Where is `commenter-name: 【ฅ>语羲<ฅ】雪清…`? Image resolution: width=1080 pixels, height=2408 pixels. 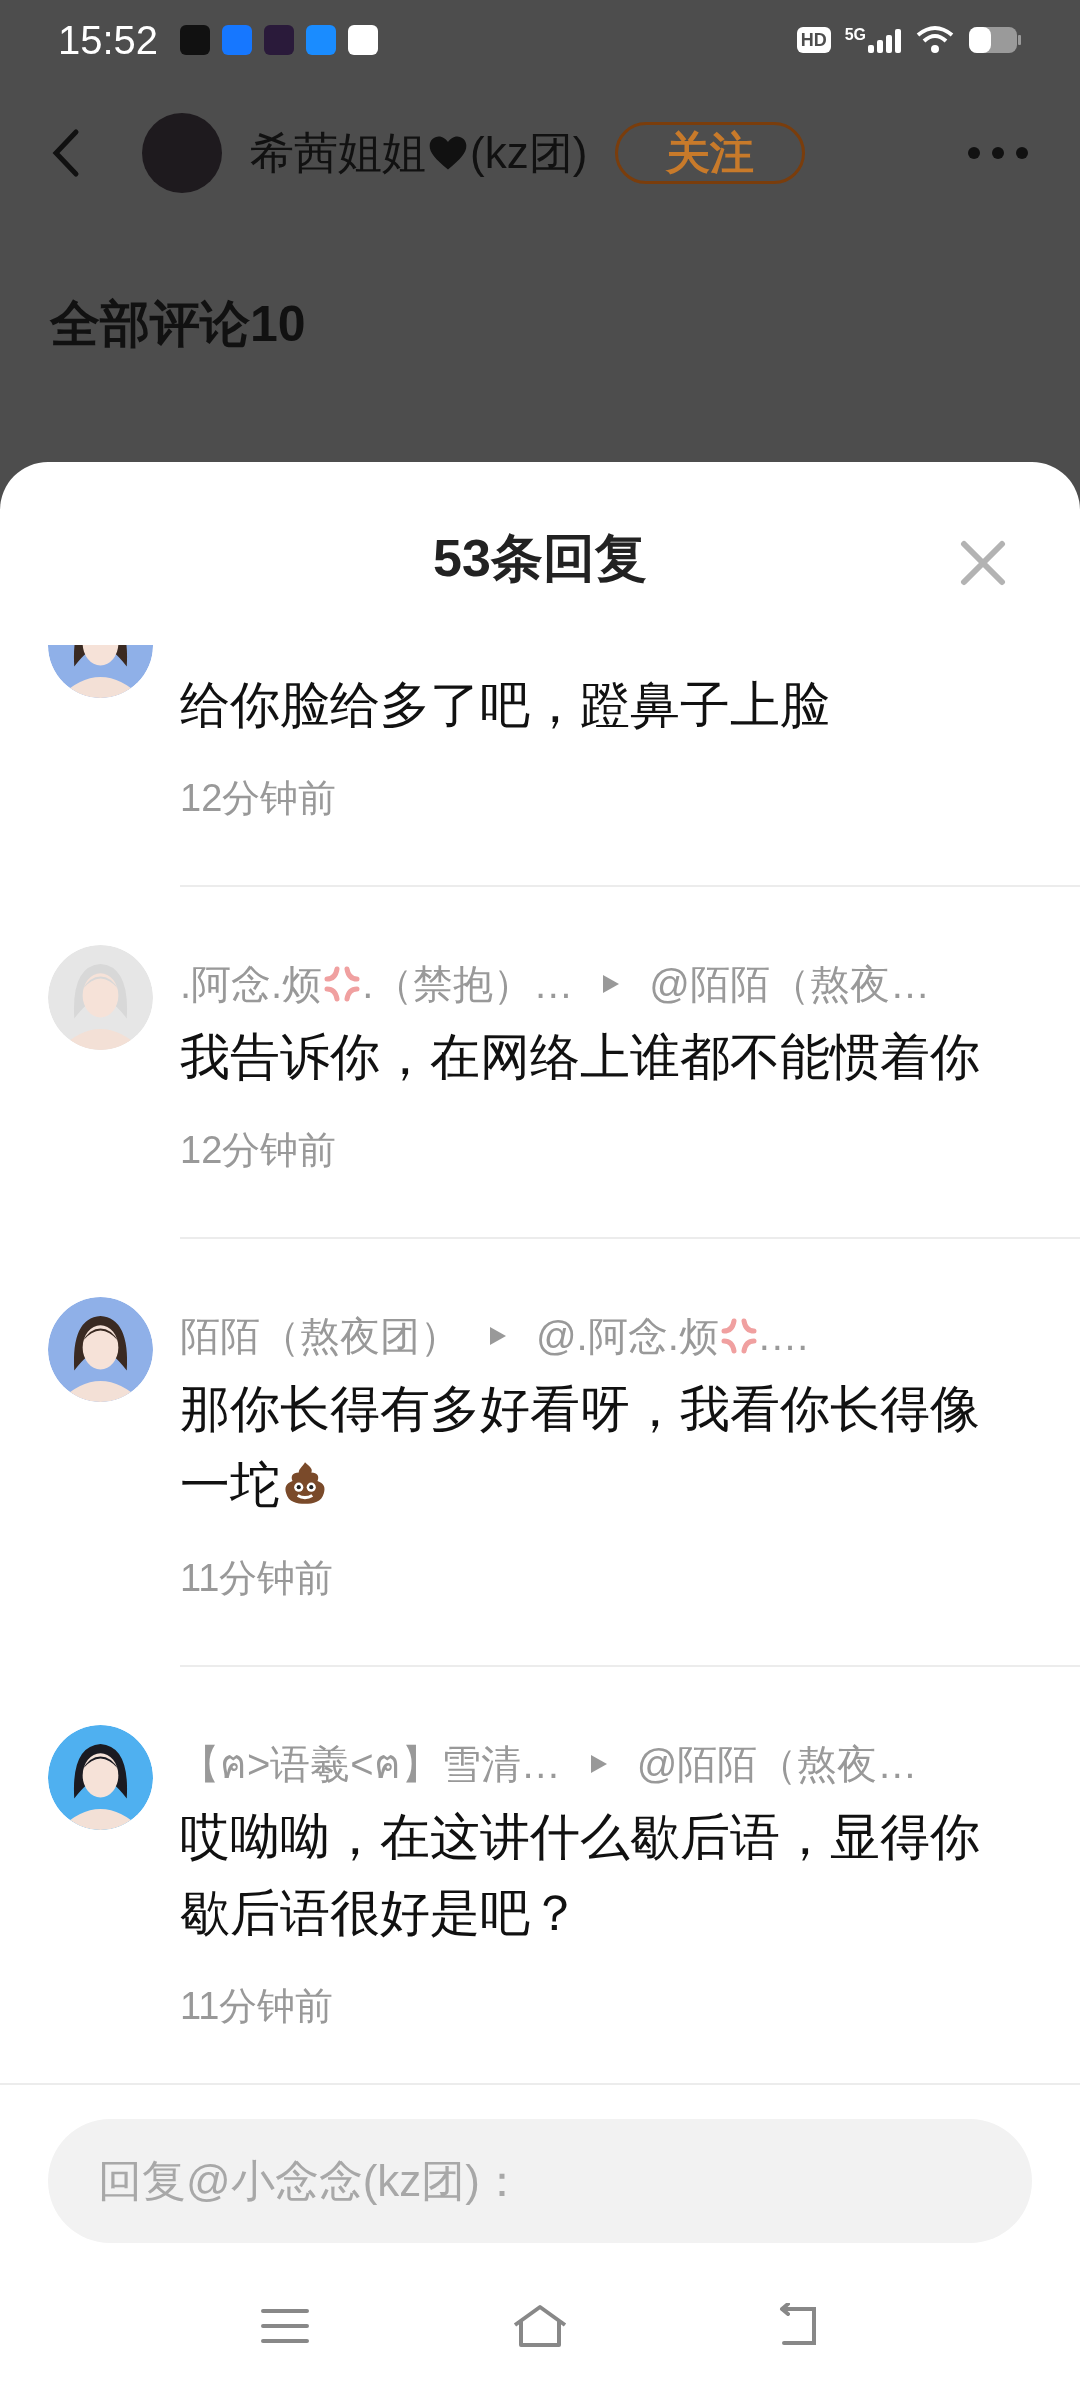 commenter-name: 【ฅ>语羲<ฅ】雪清… is located at coordinates (370, 1764).